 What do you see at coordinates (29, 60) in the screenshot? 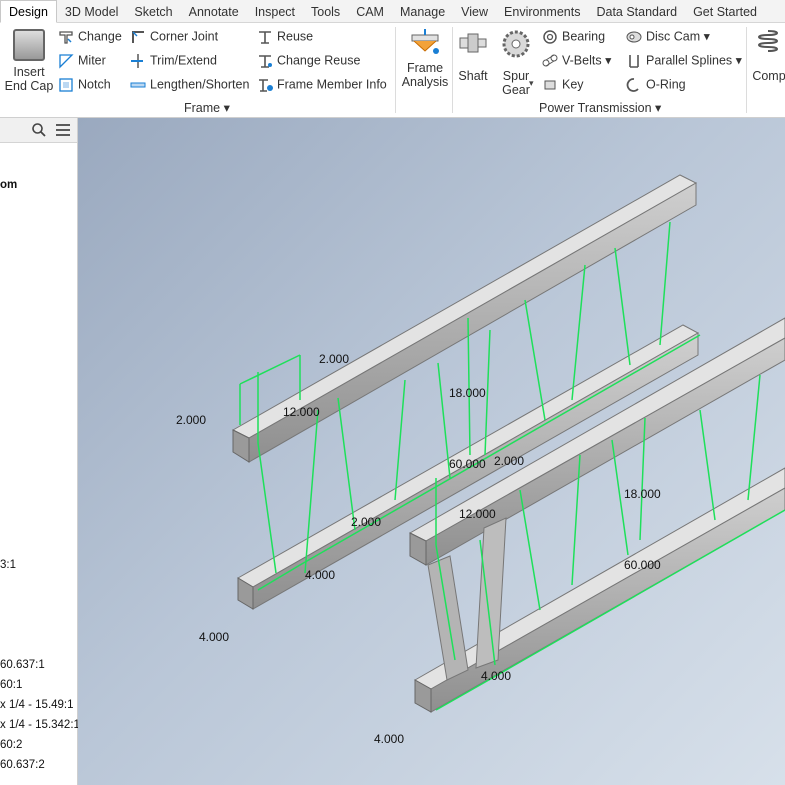
I see `insert-end-cap-button: Insert End Cap` at bounding box center [29, 60].